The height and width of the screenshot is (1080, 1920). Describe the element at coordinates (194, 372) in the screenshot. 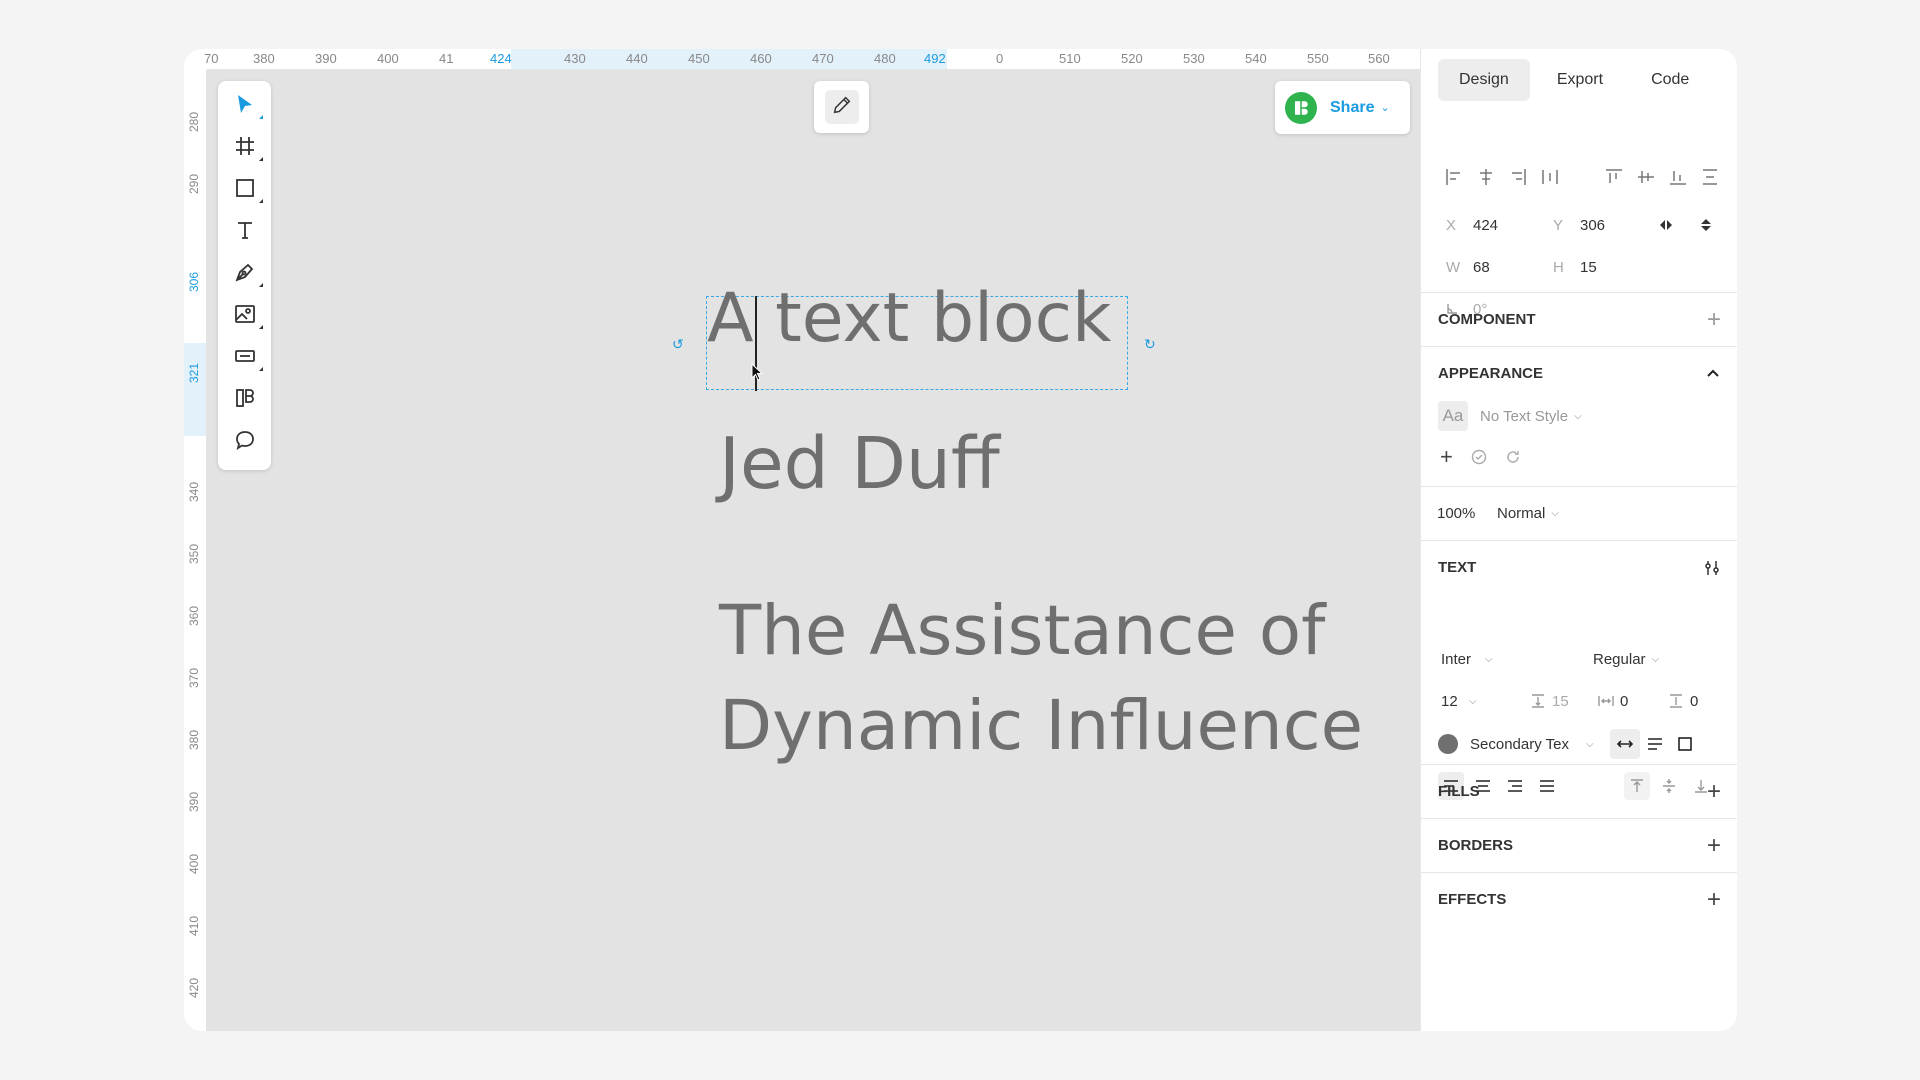

I see `ruler-y-label: 321` at that location.